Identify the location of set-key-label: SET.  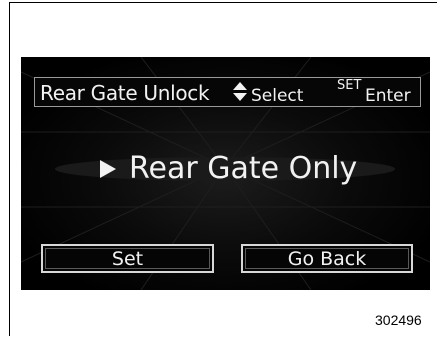
(349, 85).